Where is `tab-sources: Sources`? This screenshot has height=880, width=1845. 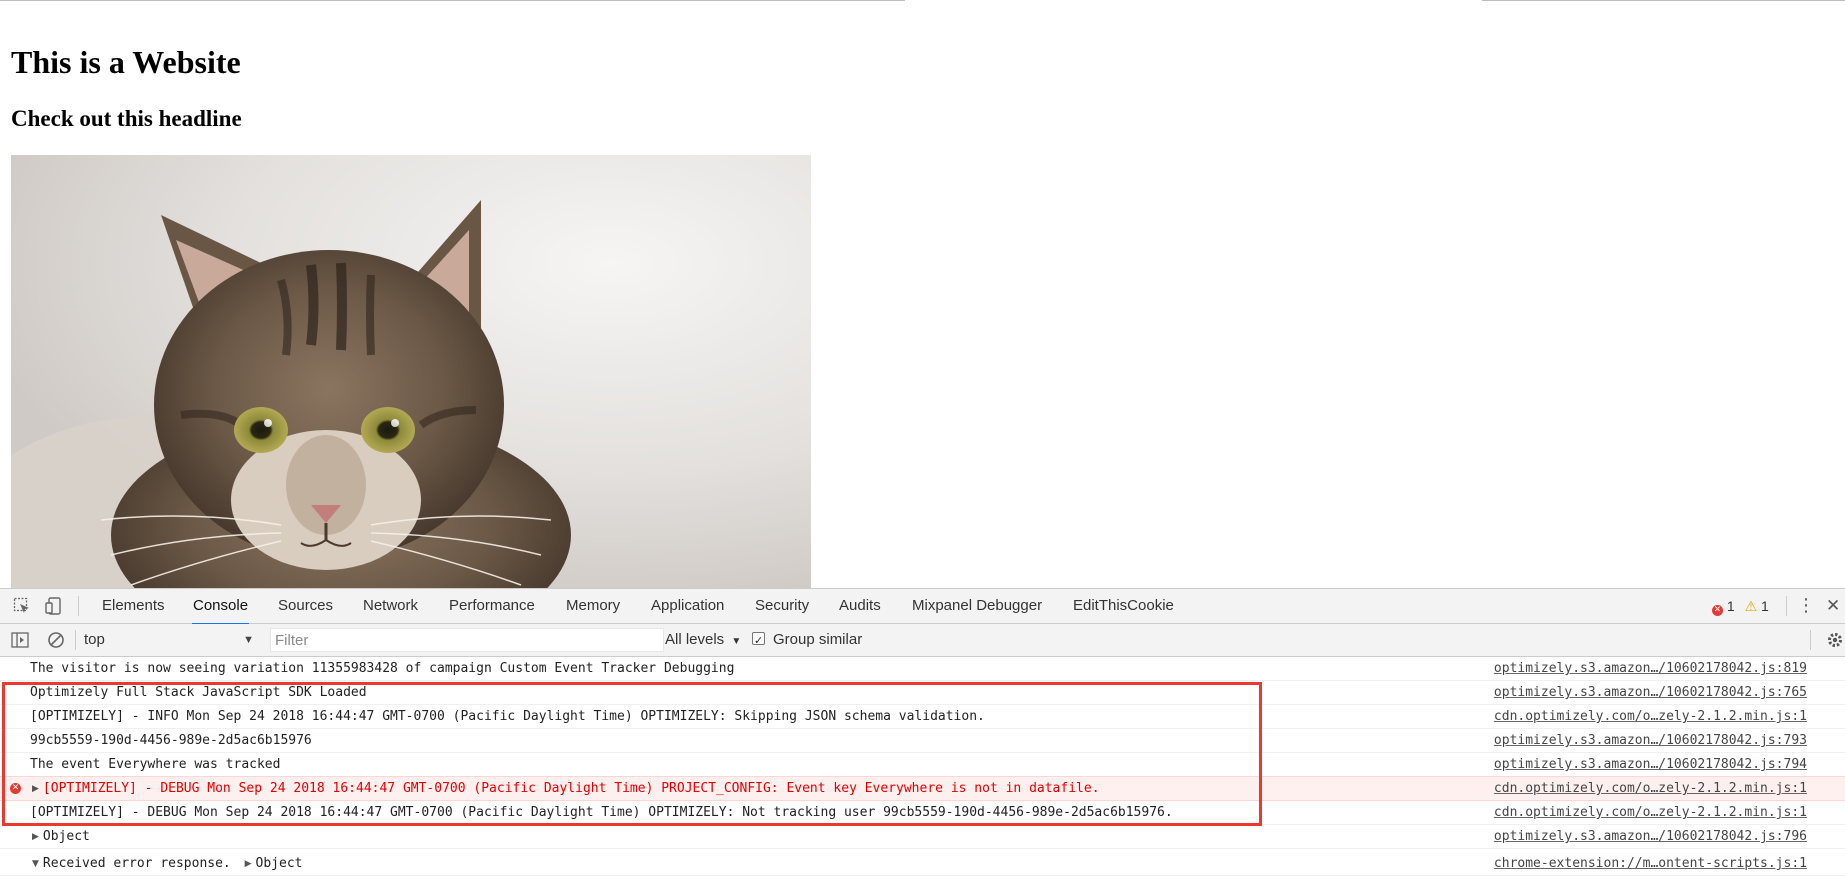
tab-sources: Sources is located at coordinates (305, 606).